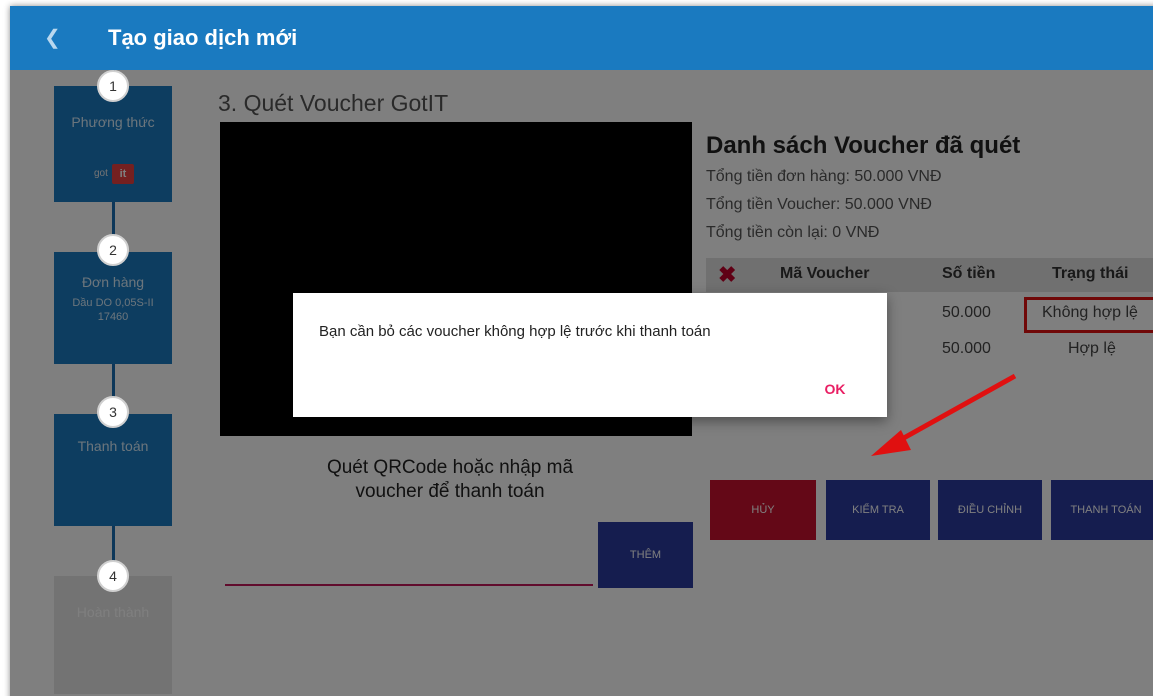  Describe the element at coordinates (113, 412) in the screenshot. I see `step-number-3: 3` at that location.